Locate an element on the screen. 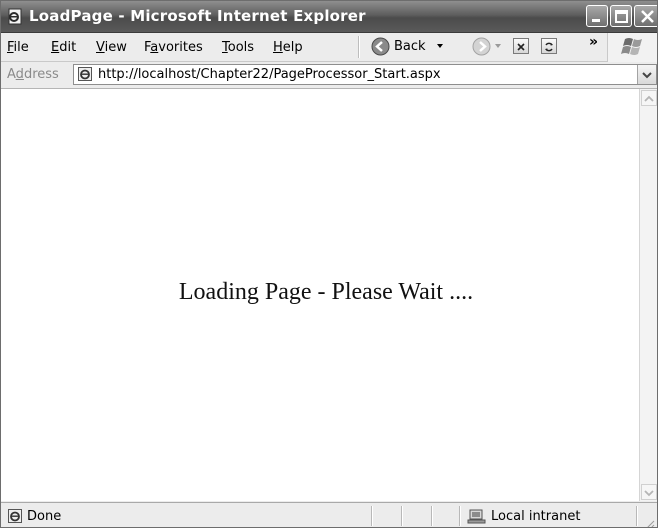 This screenshot has height=528, width=658. windows-logo is located at coordinates (632, 47).